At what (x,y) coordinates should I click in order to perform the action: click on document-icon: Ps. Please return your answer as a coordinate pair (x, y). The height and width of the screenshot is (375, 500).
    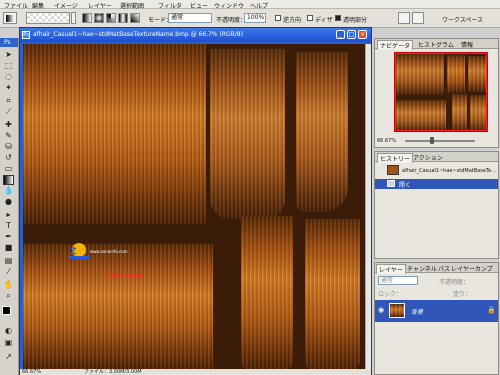
    Looking at the image, I should click on (26, 35).